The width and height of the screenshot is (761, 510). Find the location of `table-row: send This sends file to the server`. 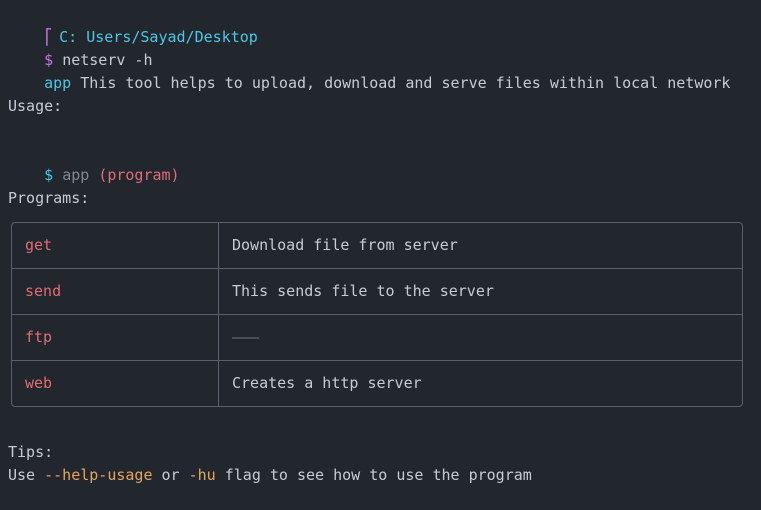

table-row: send This sends file to the server is located at coordinates (377, 291).